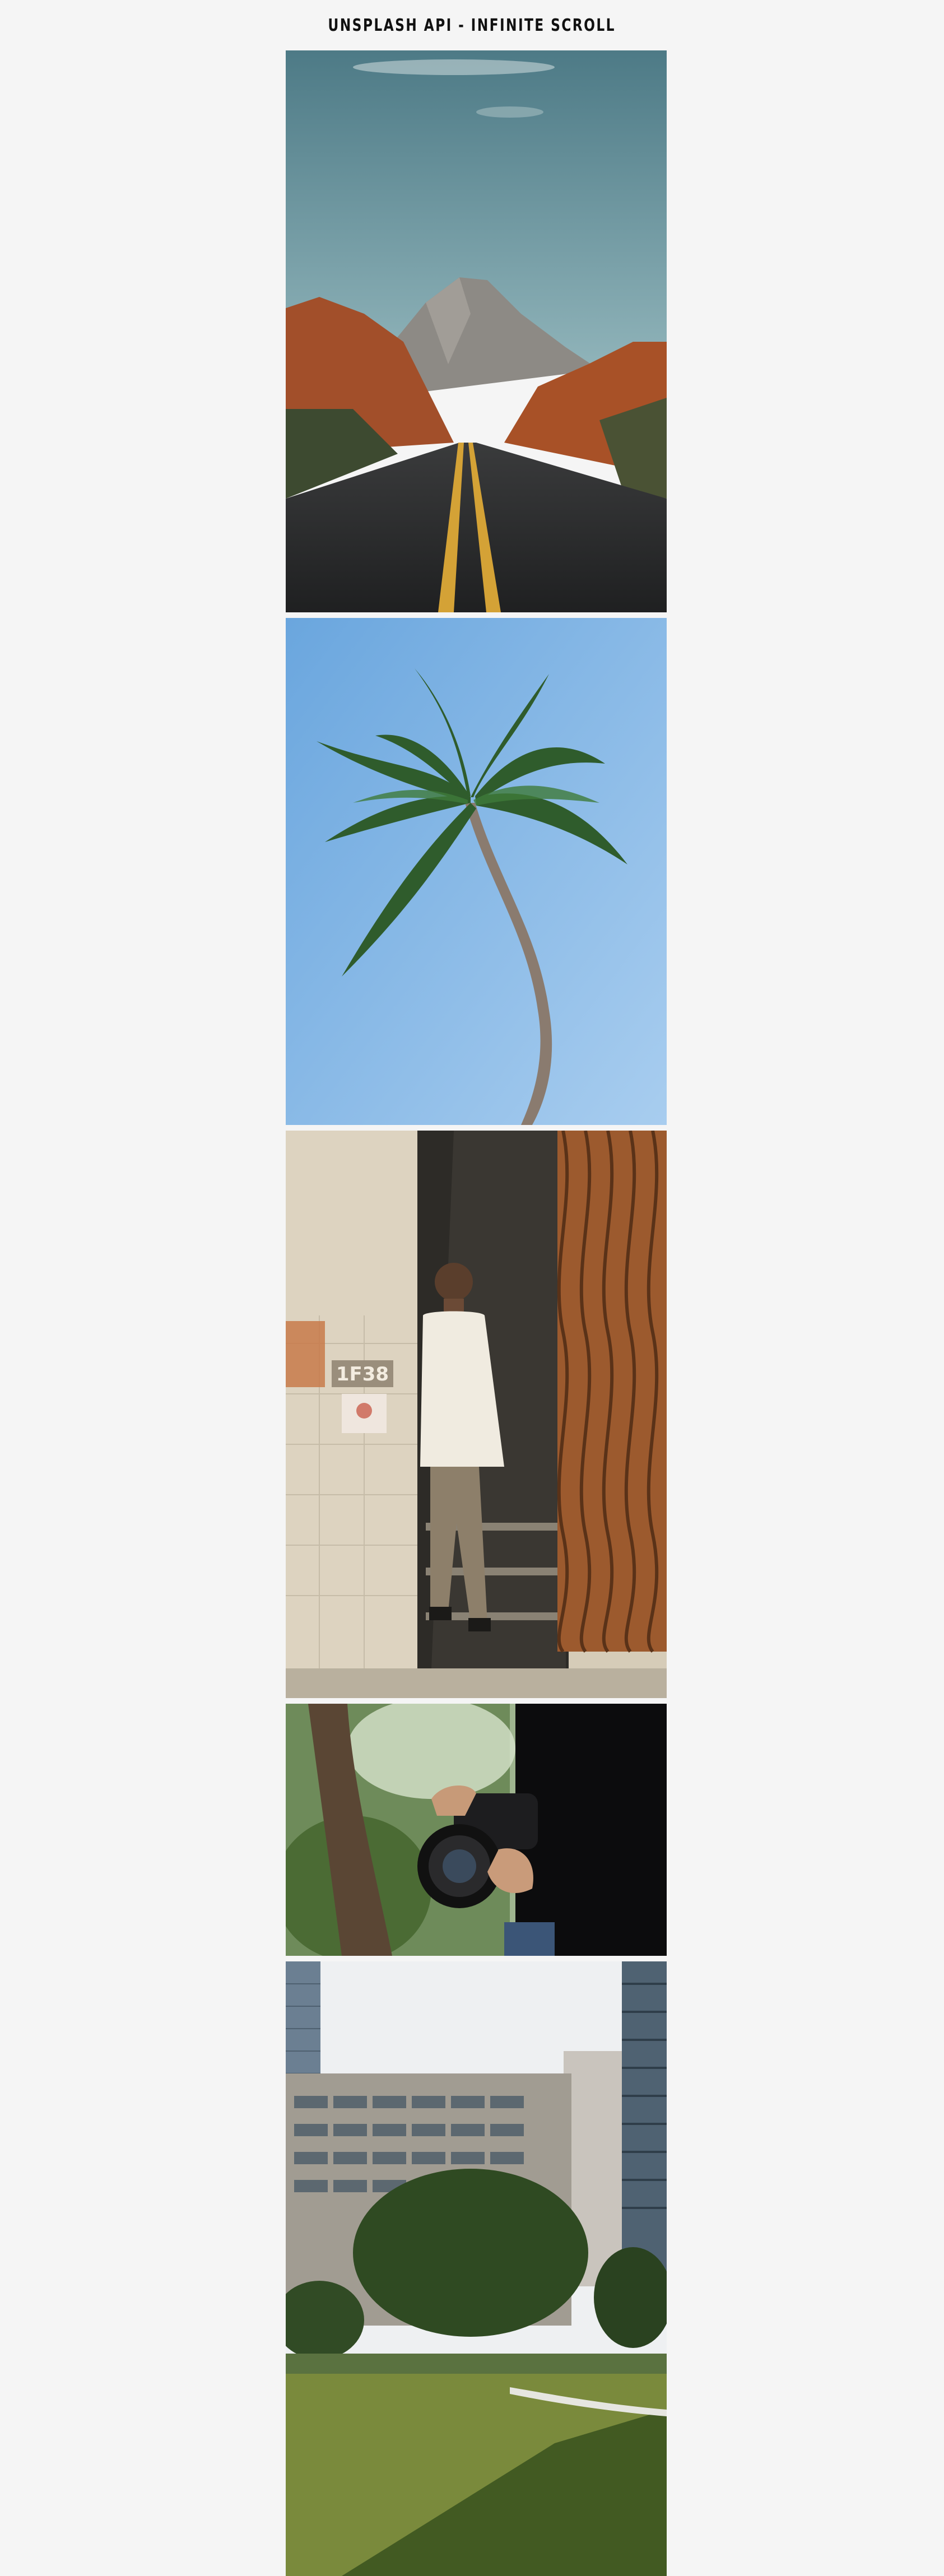  I want to click on photo-desert-road, so click(476, 331).